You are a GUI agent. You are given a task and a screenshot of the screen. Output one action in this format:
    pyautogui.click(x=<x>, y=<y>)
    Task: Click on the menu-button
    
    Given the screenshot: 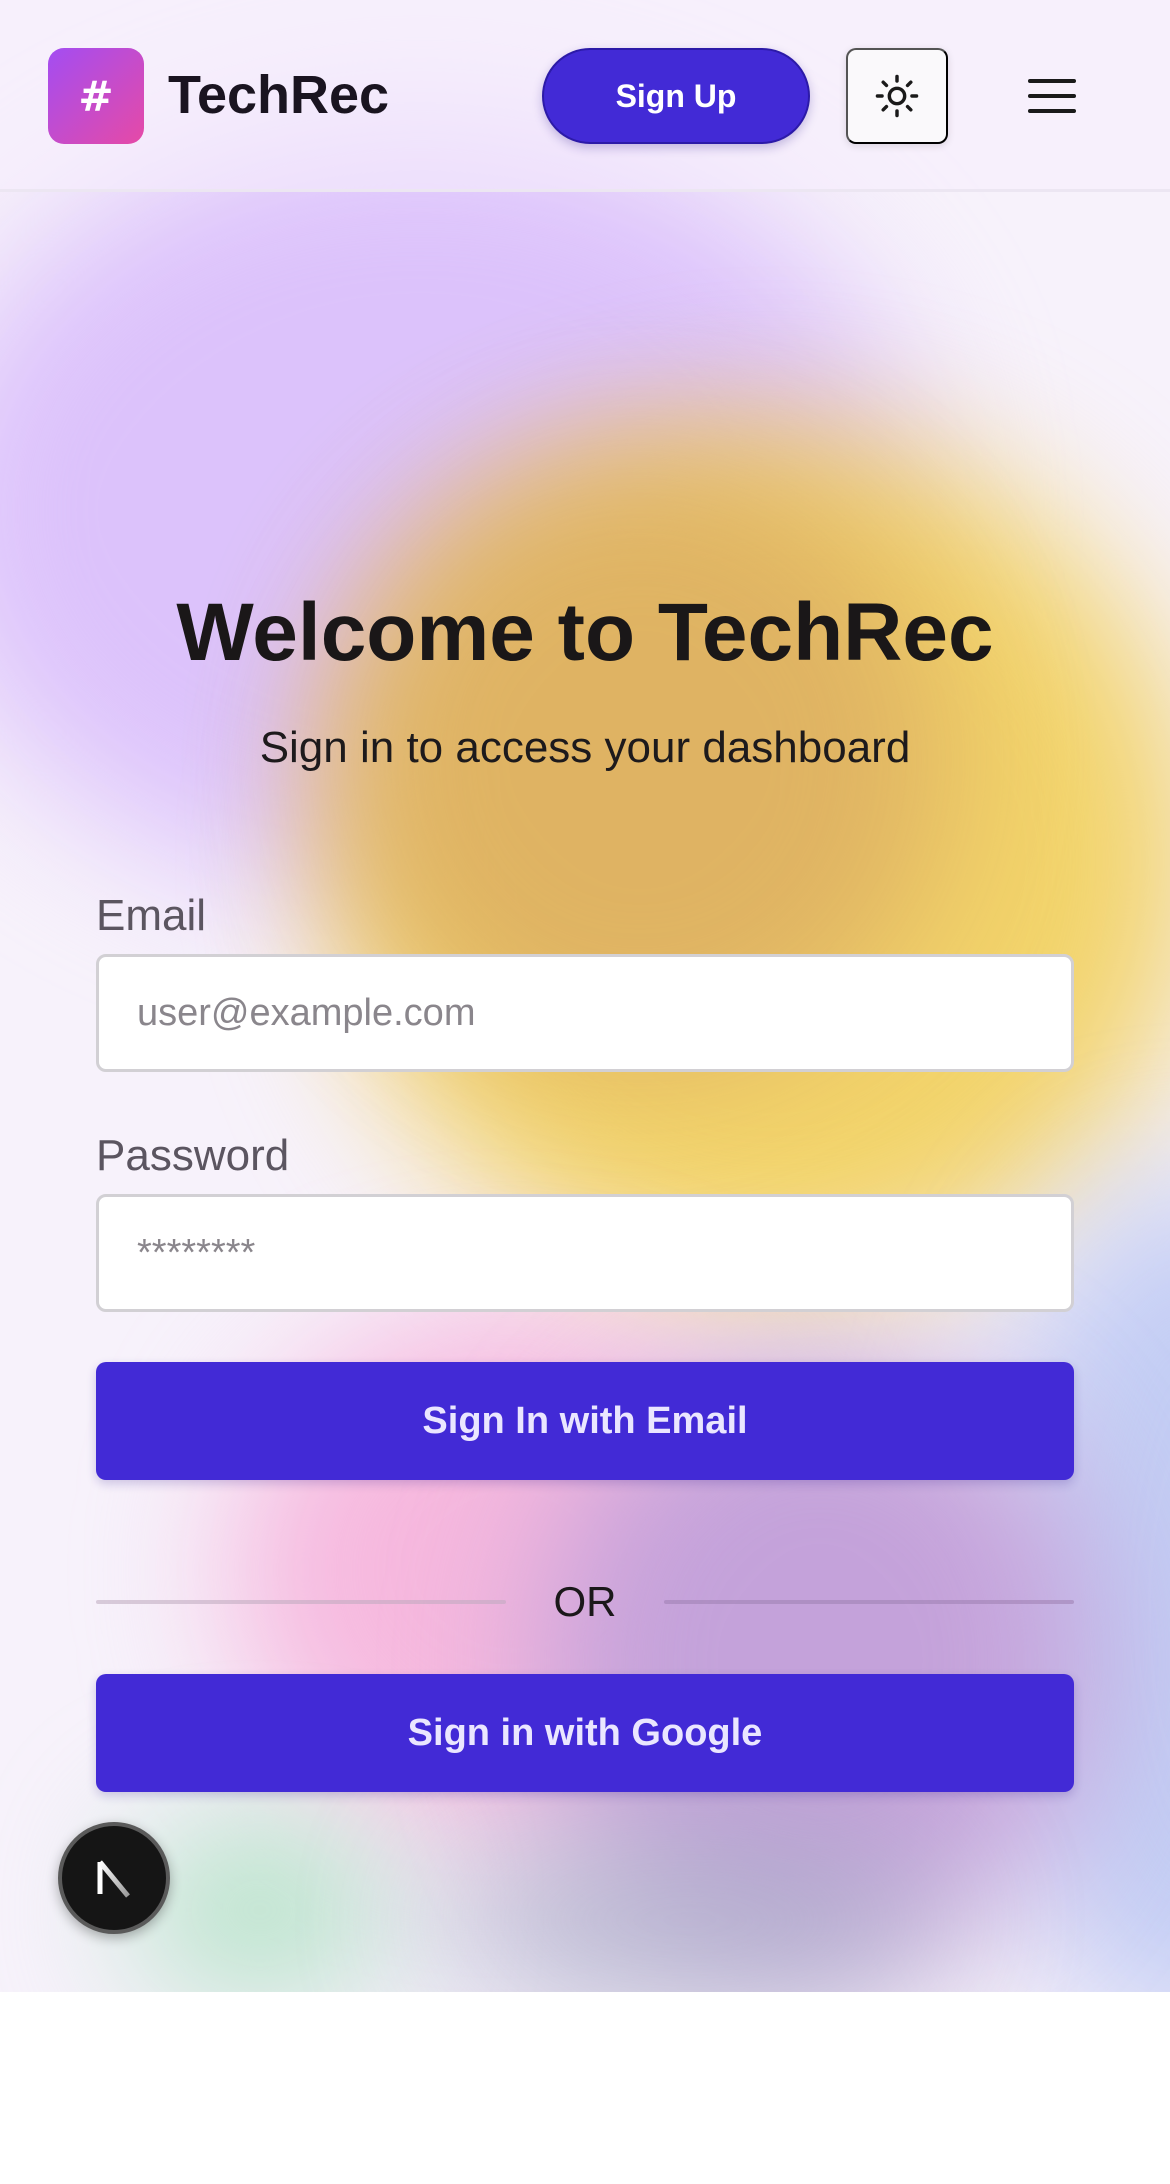 What is the action you would take?
    pyautogui.click(x=1052, y=96)
    